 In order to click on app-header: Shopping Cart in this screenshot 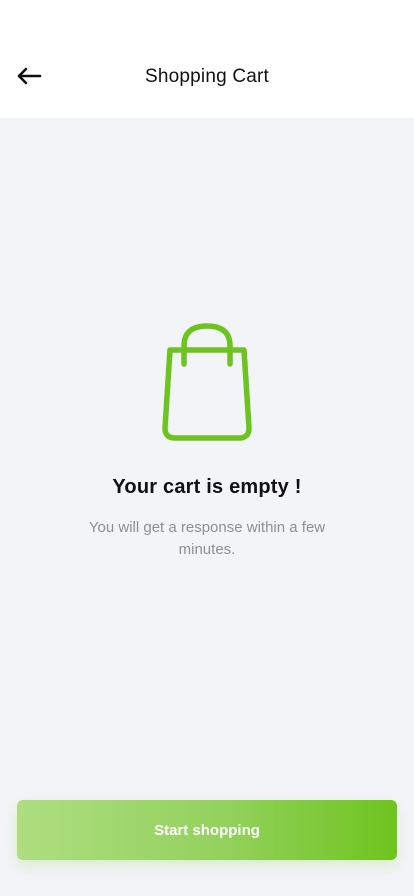, I will do `click(207, 59)`.